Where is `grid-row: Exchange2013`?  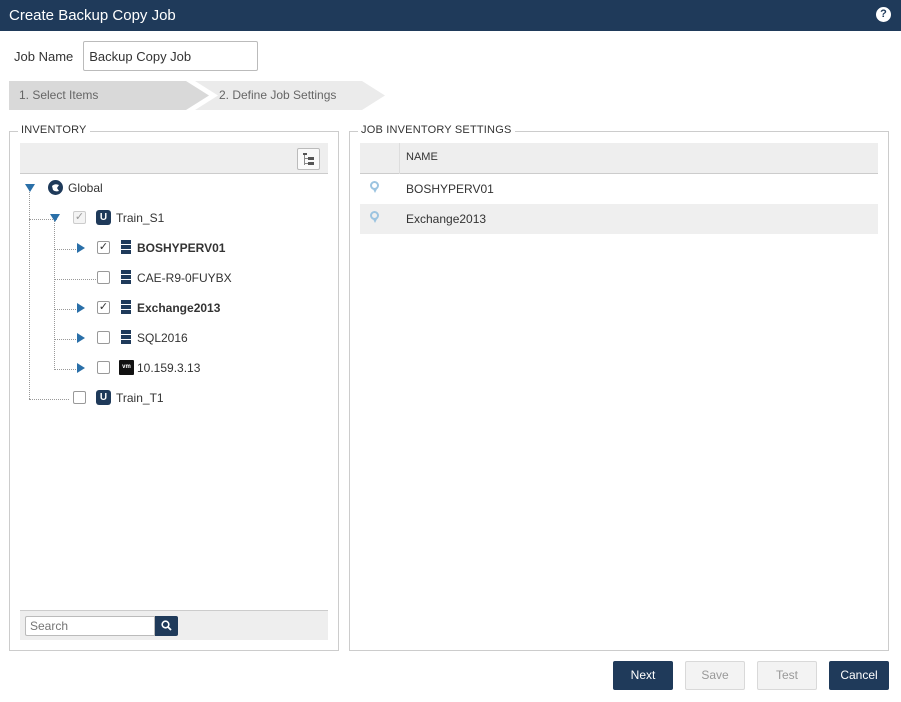
grid-row: Exchange2013 is located at coordinates (619, 219).